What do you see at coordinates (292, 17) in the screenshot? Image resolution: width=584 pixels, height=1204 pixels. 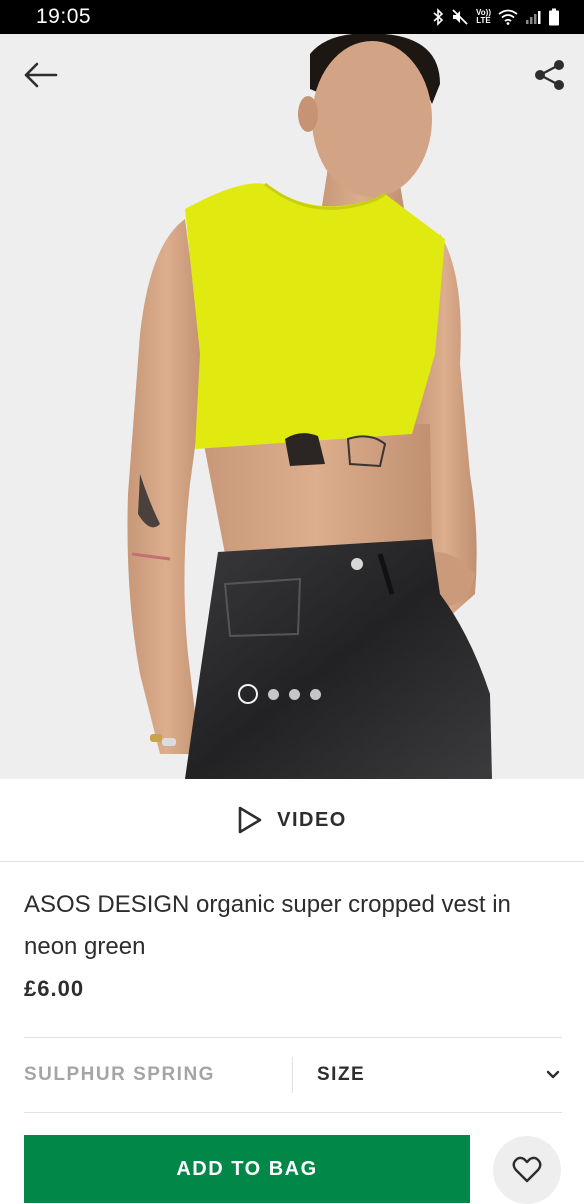 I see `status-bar: 19:05 Vo)) LTE` at bounding box center [292, 17].